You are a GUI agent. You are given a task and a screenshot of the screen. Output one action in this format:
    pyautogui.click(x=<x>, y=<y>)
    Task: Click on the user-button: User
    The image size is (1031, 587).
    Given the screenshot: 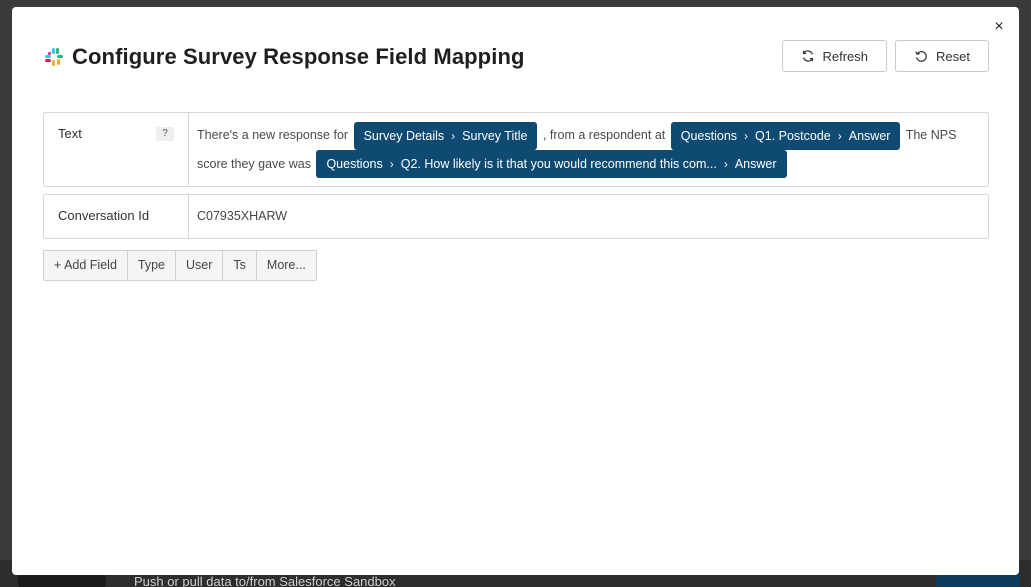 What is the action you would take?
    pyautogui.click(x=200, y=265)
    